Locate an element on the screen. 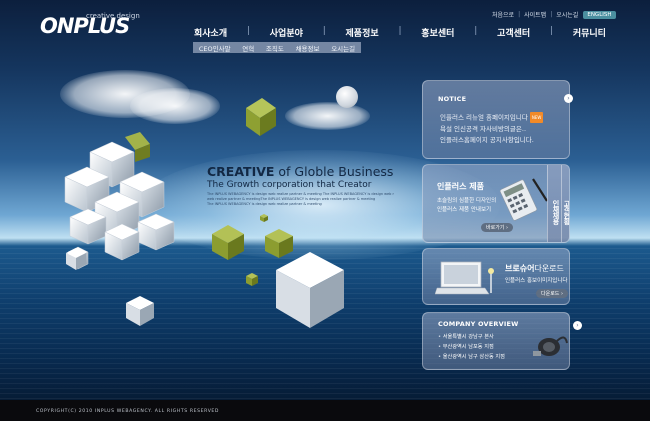 The image size is (650, 421). hero-subhead: The Growth corporation that Creator is located at coordinates (289, 185).